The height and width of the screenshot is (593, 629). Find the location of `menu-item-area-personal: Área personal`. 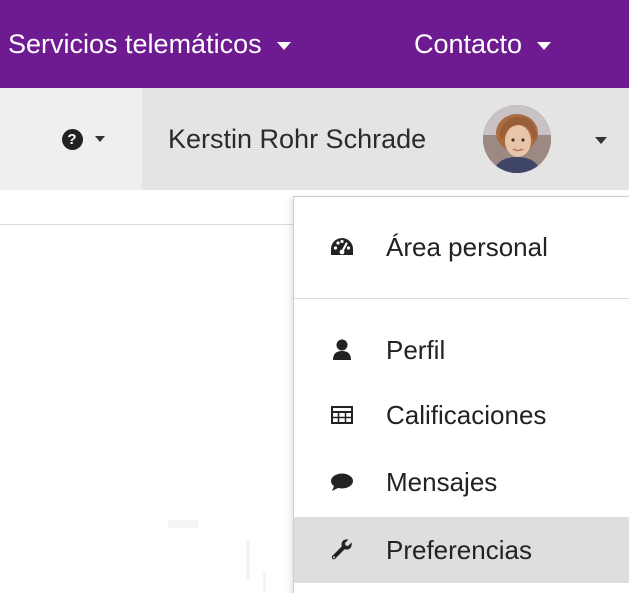

menu-item-area-personal: Área personal is located at coordinates (461, 247).